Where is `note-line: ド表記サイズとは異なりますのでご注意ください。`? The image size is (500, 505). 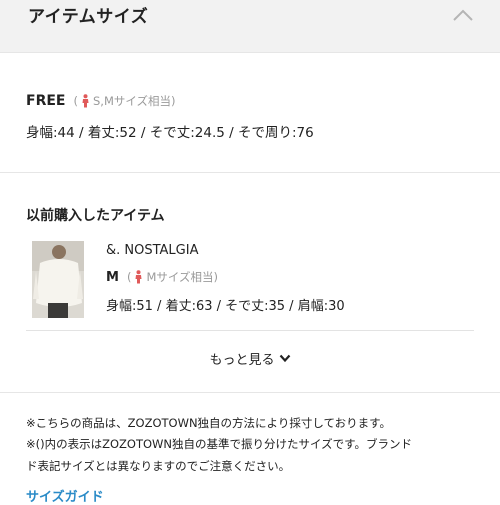
note-line: ド表記サイズとは異なりますのでご注意ください。 is located at coordinates (158, 466).